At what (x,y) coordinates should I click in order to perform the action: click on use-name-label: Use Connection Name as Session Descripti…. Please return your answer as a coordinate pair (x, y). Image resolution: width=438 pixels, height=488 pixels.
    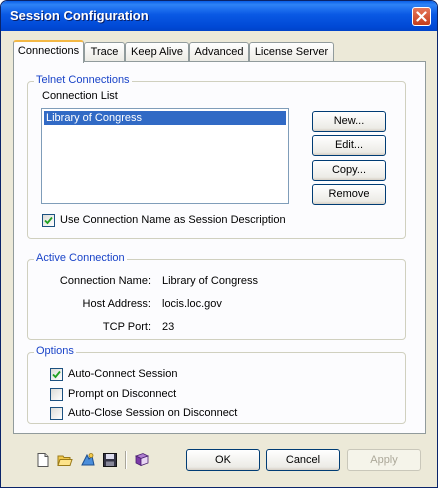
    Looking at the image, I should click on (173, 220).